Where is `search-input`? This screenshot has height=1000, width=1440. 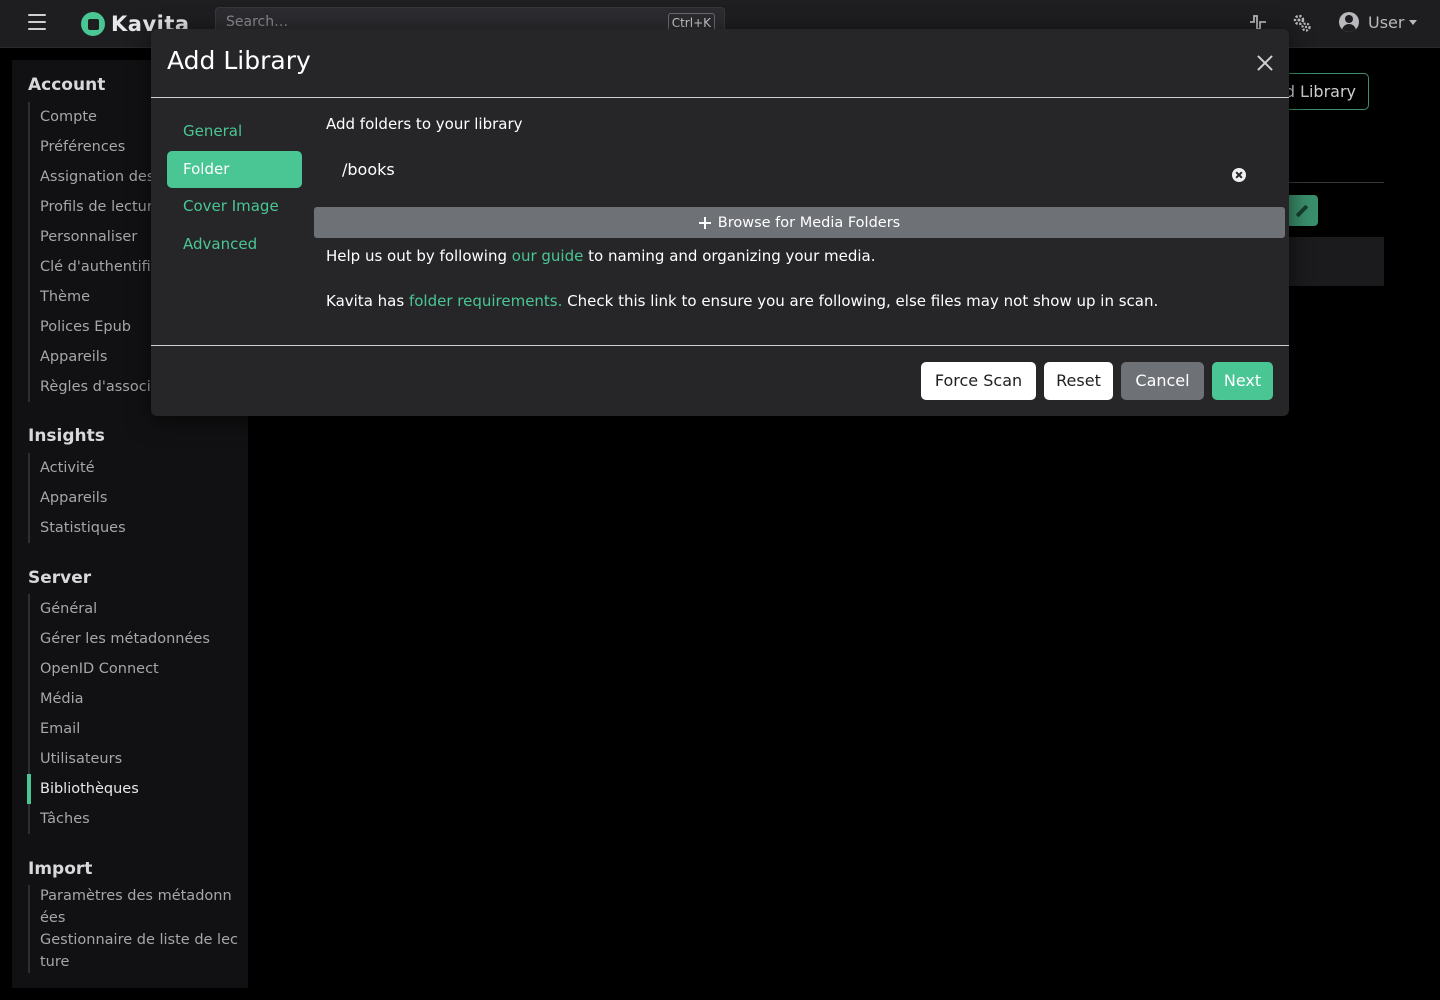 search-input is located at coordinates (446, 22).